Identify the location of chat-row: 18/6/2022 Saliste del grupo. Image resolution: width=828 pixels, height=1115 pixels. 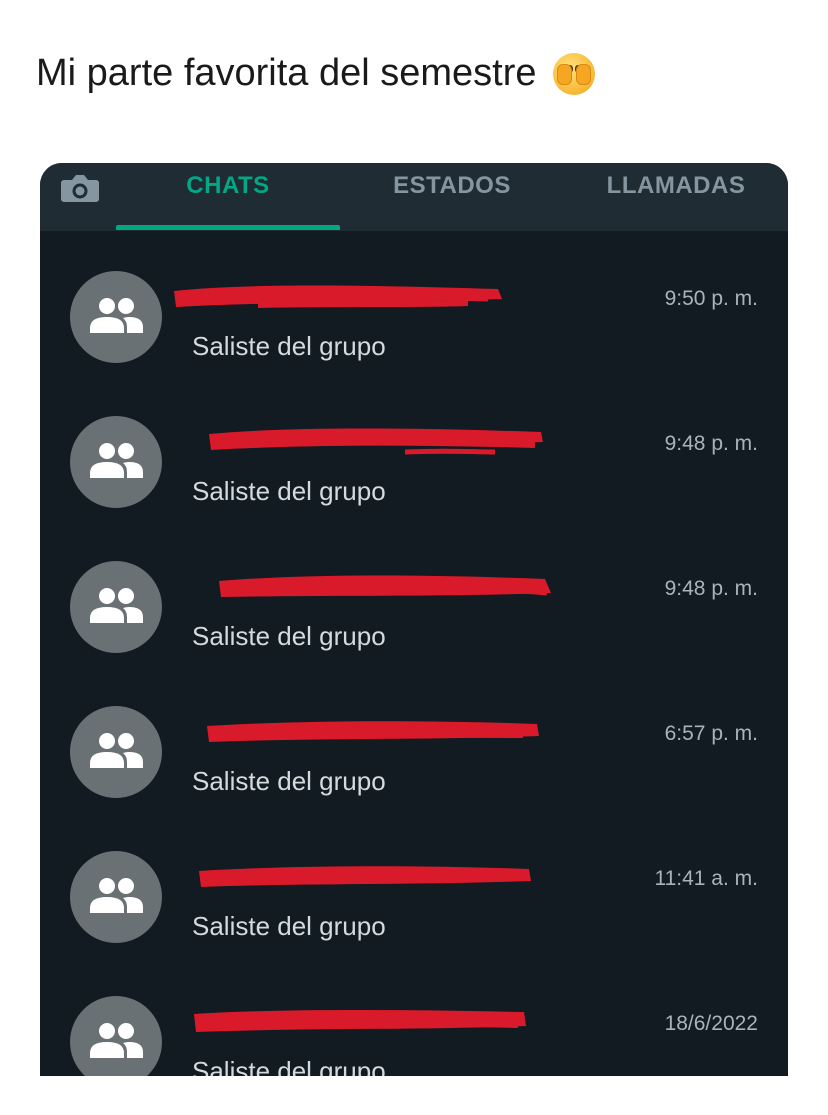
(414, 1016).